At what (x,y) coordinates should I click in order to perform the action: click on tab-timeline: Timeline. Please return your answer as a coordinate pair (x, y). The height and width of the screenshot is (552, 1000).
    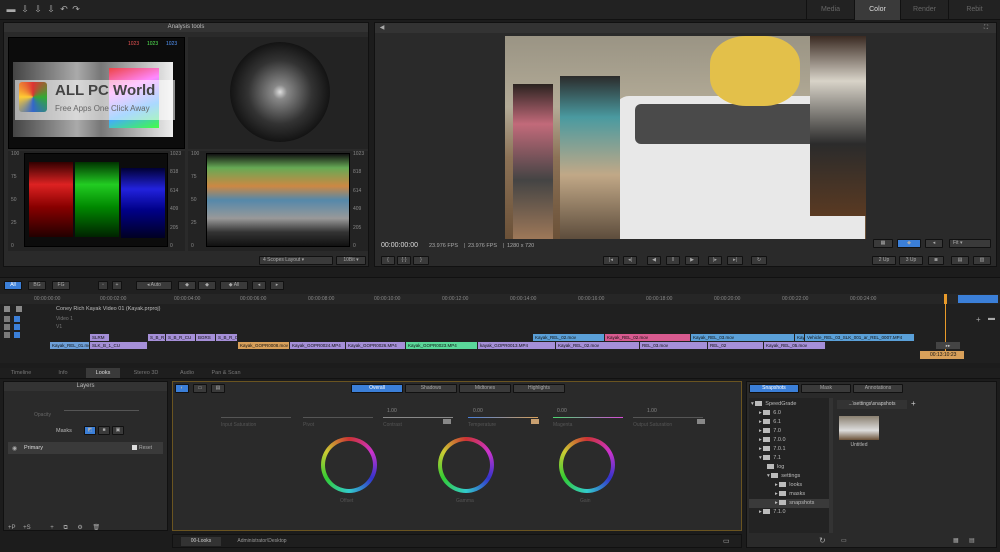
    Looking at the image, I should click on (21, 373).